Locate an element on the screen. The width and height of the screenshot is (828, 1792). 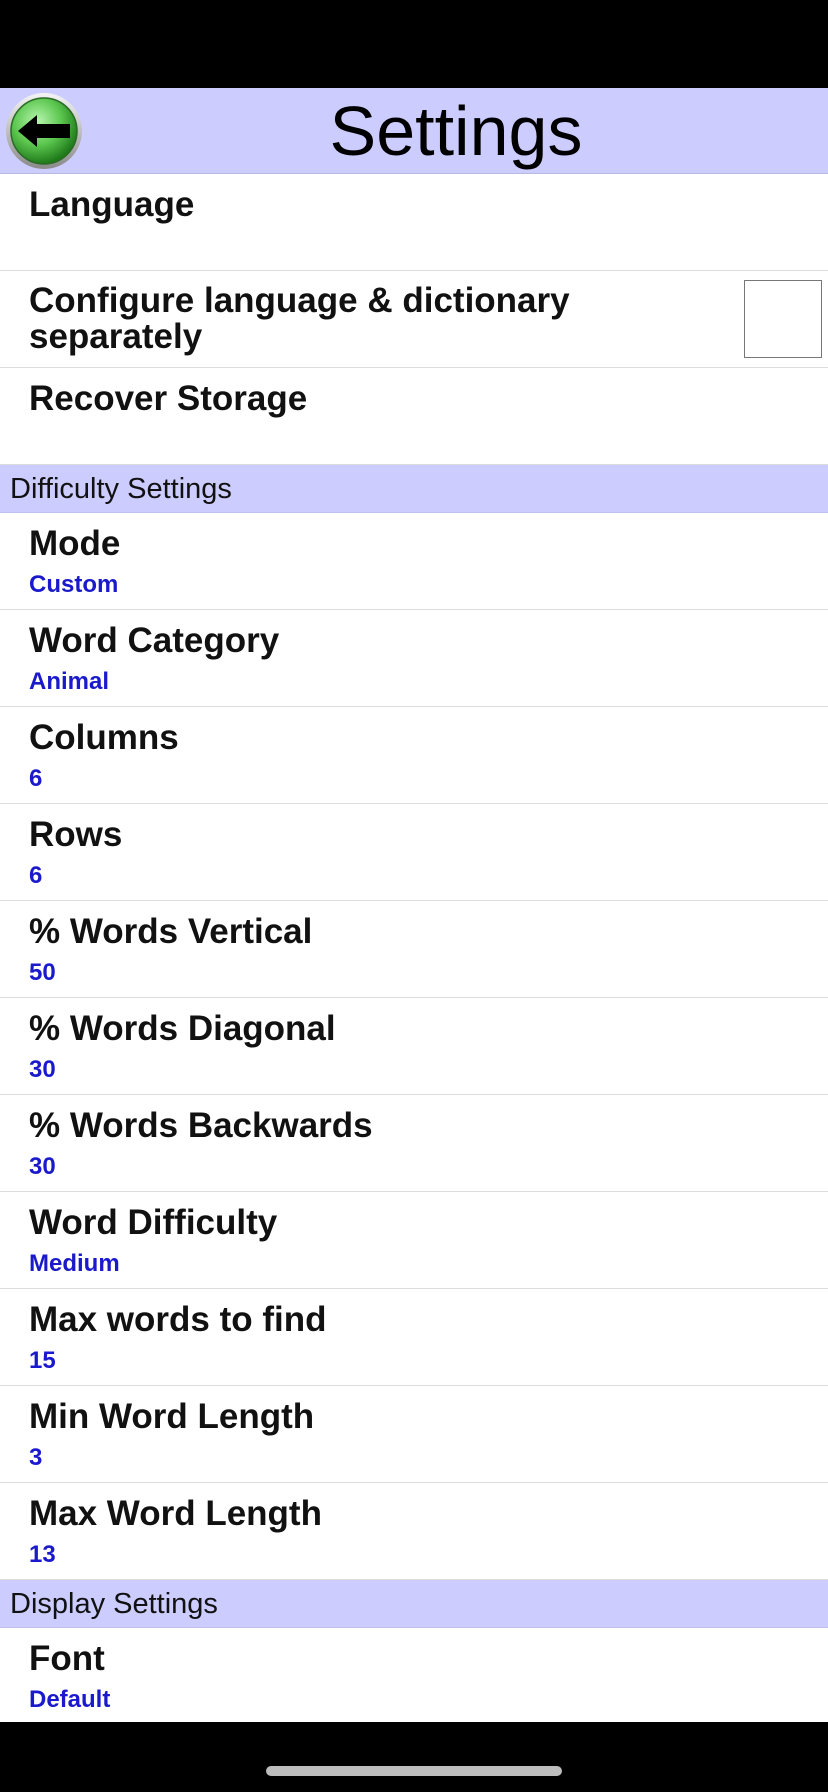
setting-label: Max words to find is located at coordinates (178, 1319).